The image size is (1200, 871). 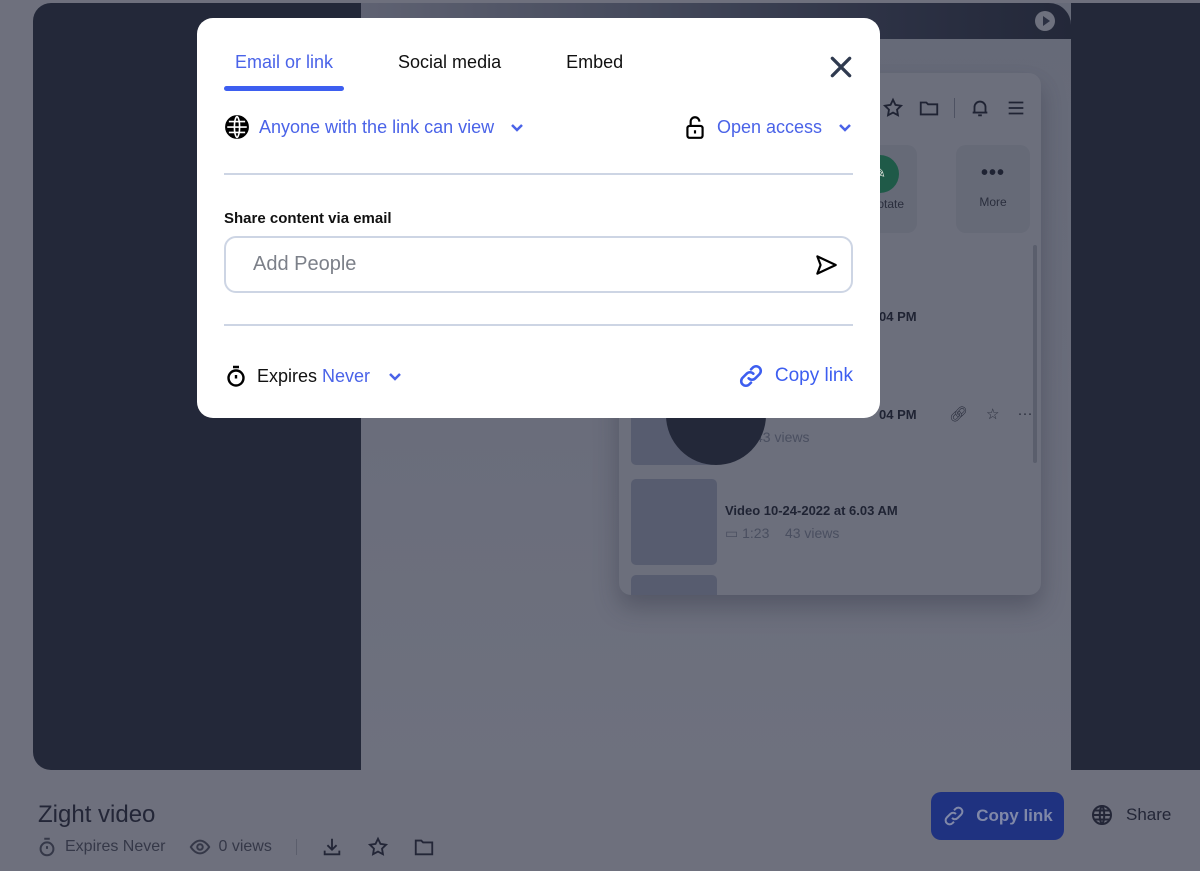 I want to click on access-level-value: Open access, so click(x=769, y=126).